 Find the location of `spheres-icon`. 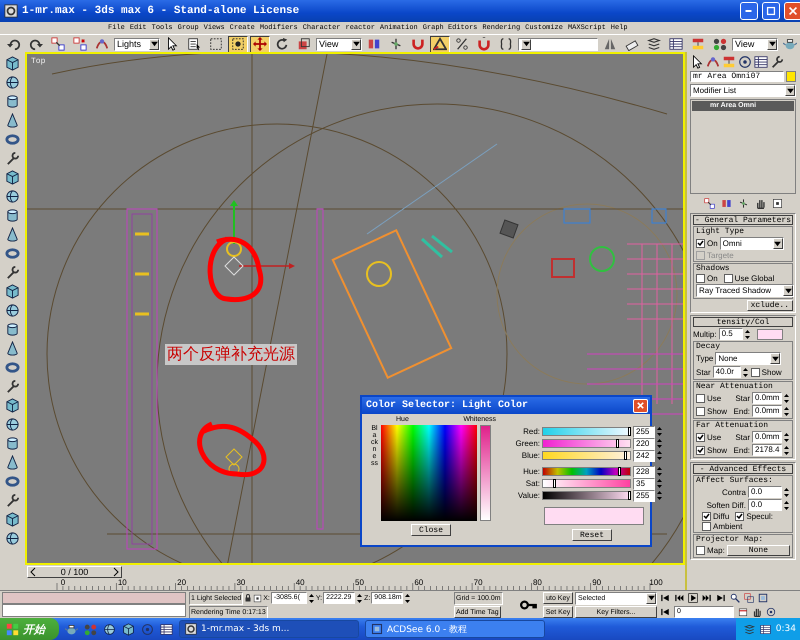

spheres-icon is located at coordinates (90, 629).